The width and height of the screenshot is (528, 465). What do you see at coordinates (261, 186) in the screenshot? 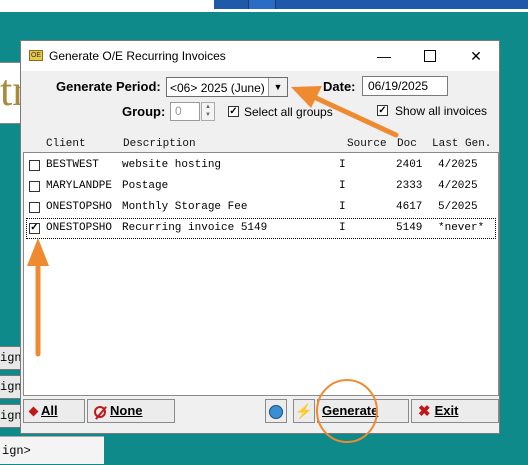
I see `table-row: MARYLANDPE Postage I 2333 4/2025` at bounding box center [261, 186].